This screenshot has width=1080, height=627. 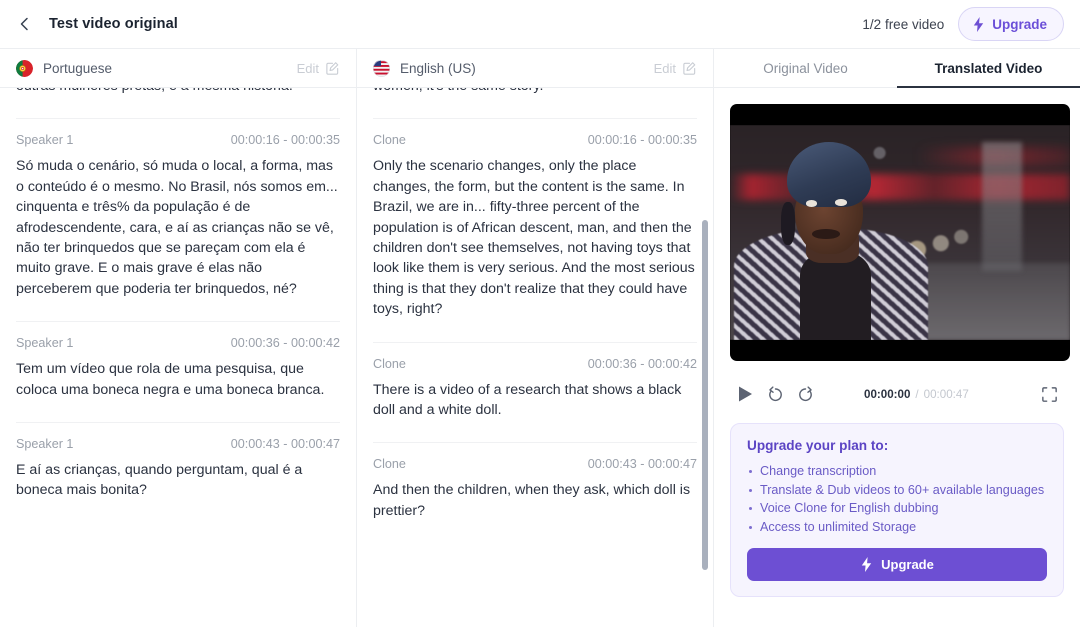 I want to click on player-controls: 00:00:00 / 00:00:47, so click(x=897, y=394).